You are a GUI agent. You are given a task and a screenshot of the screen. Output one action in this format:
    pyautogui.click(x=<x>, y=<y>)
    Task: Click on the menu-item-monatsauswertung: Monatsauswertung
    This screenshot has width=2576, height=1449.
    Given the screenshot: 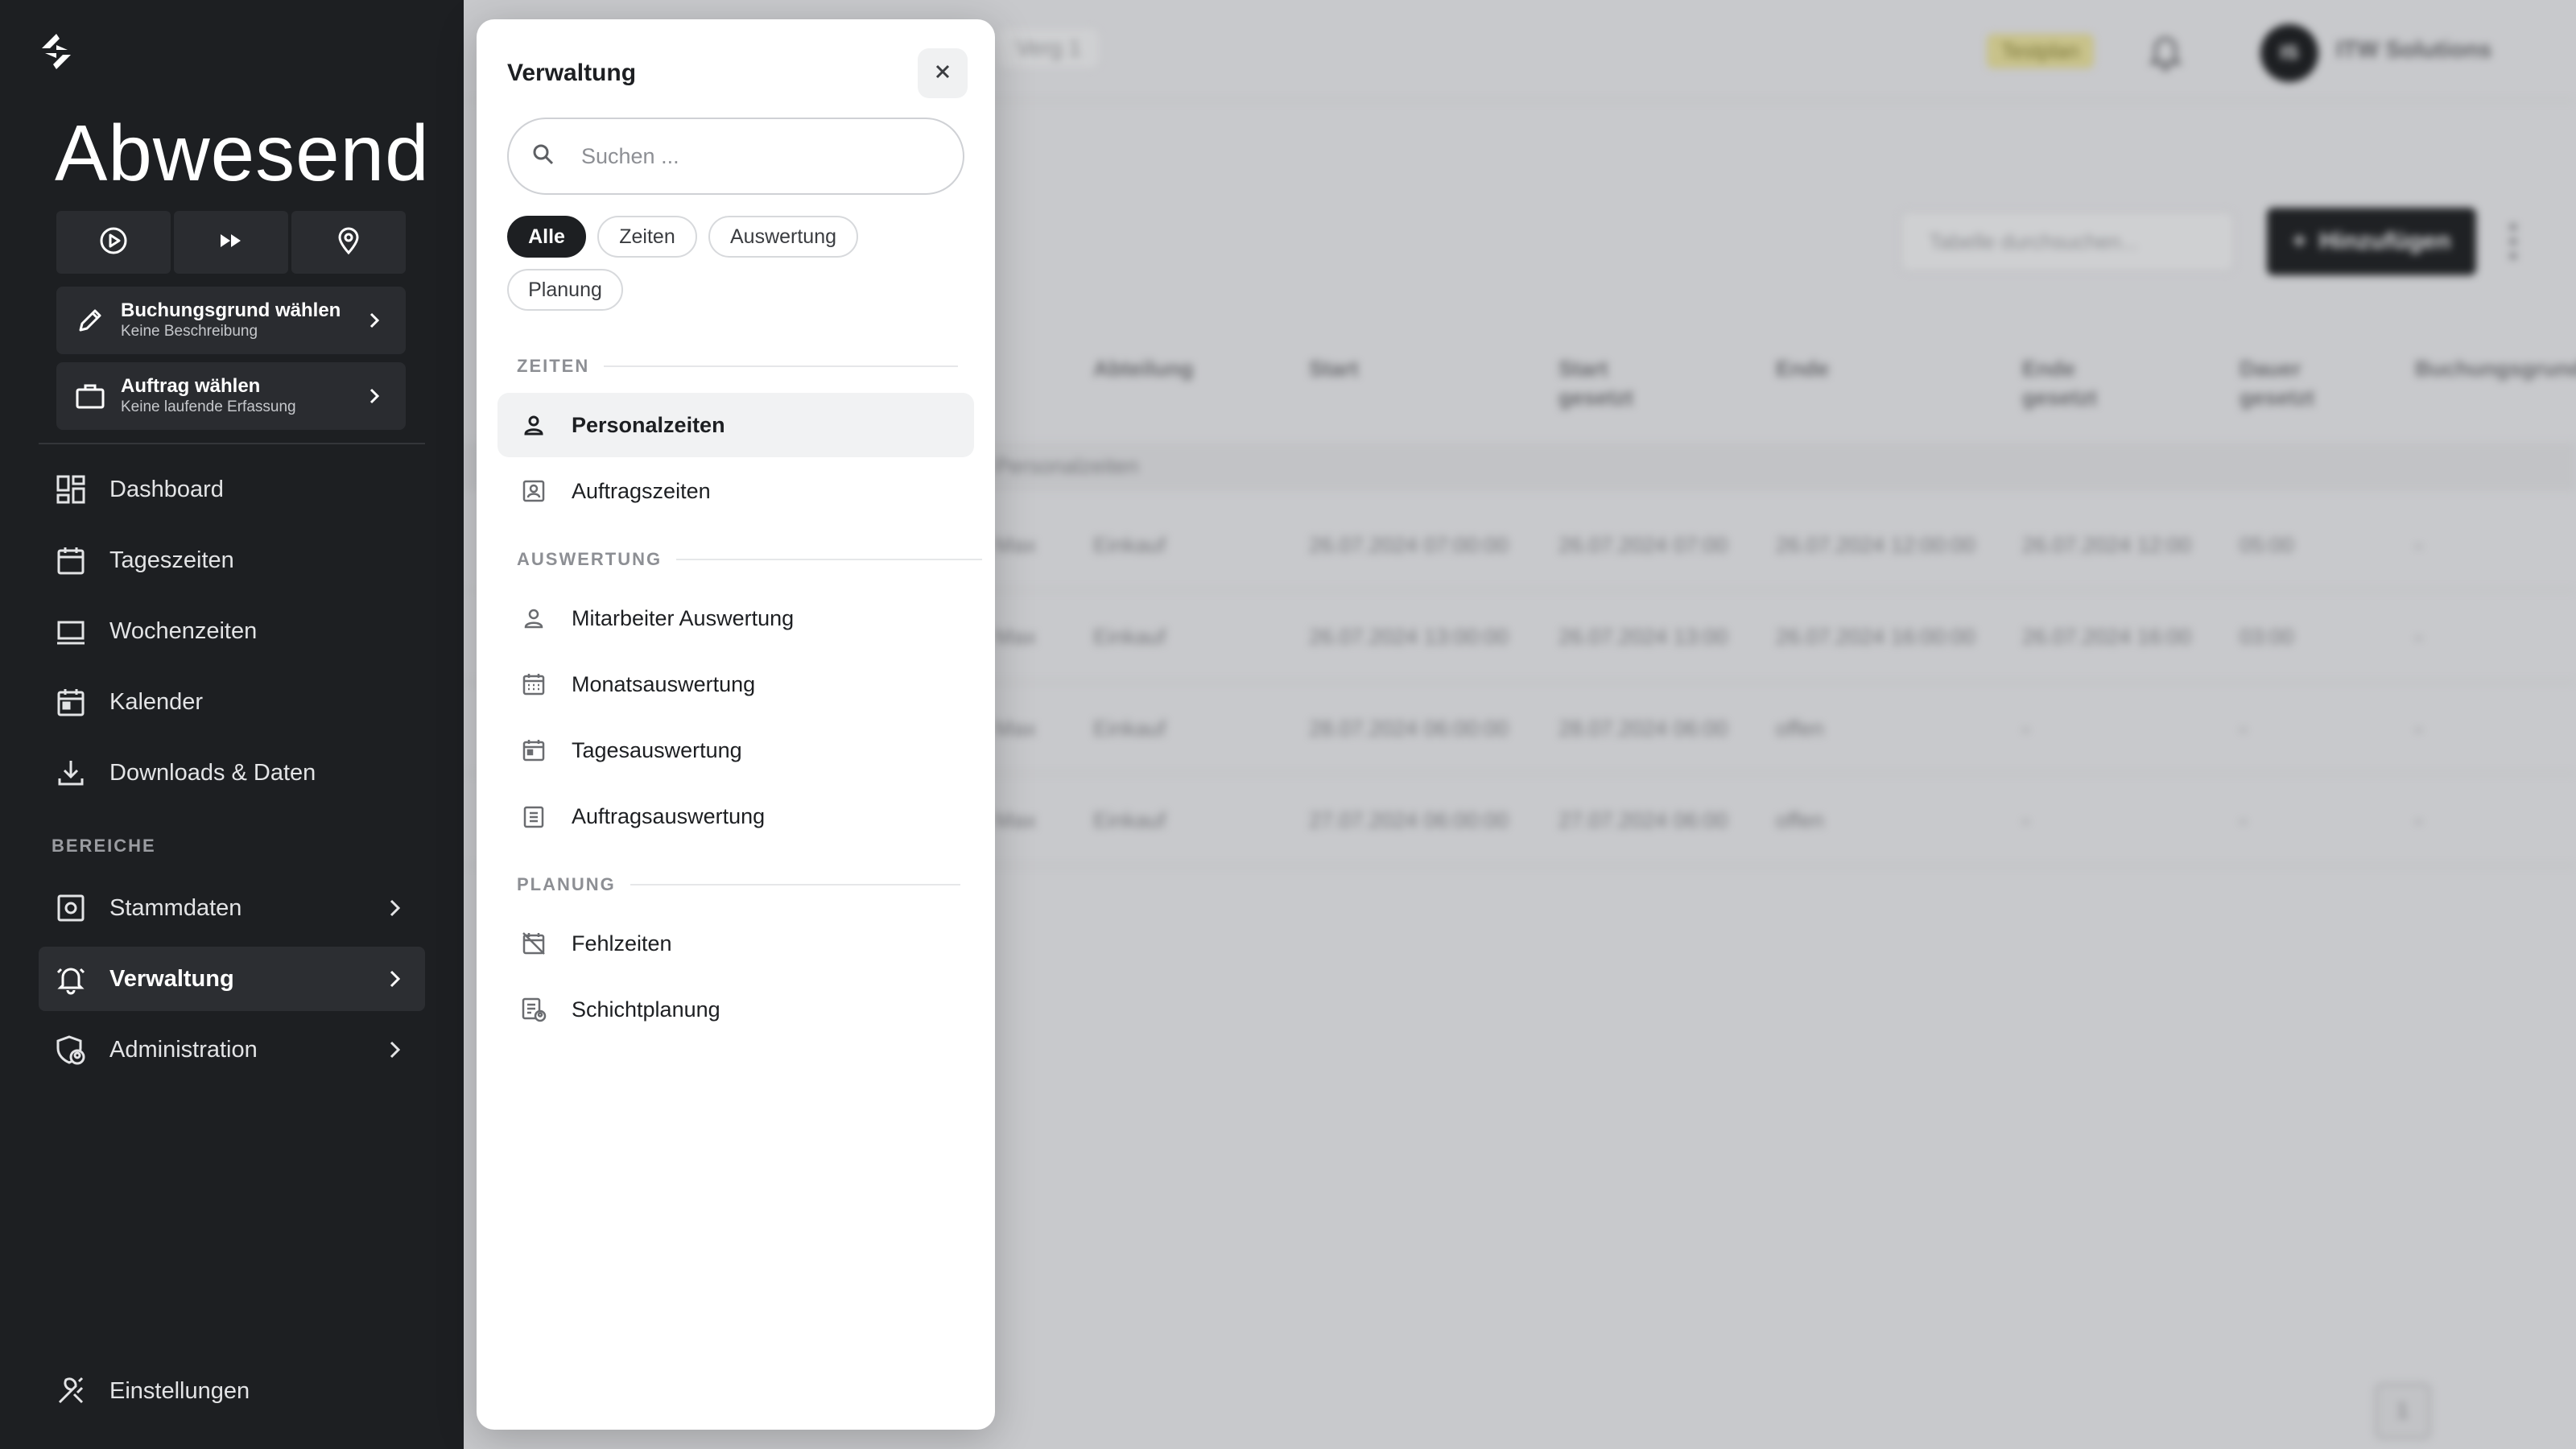 What is the action you would take?
    pyautogui.click(x=735, y=684)
    